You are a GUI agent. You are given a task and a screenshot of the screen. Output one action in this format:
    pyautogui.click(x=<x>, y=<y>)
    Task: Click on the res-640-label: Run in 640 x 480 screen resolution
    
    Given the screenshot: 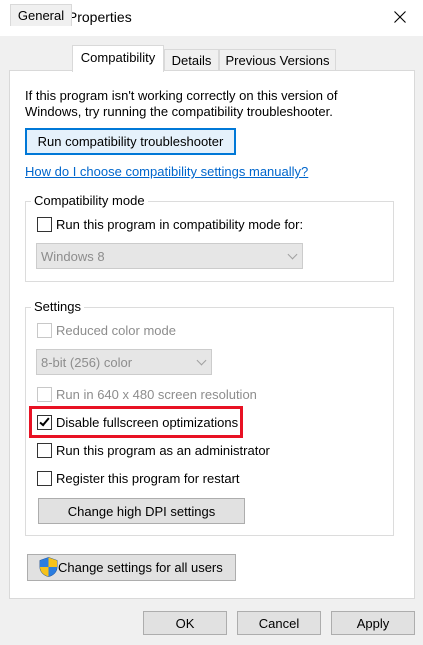 What is the action you would take?
    pyautogui.click(x=156, y=394)
    